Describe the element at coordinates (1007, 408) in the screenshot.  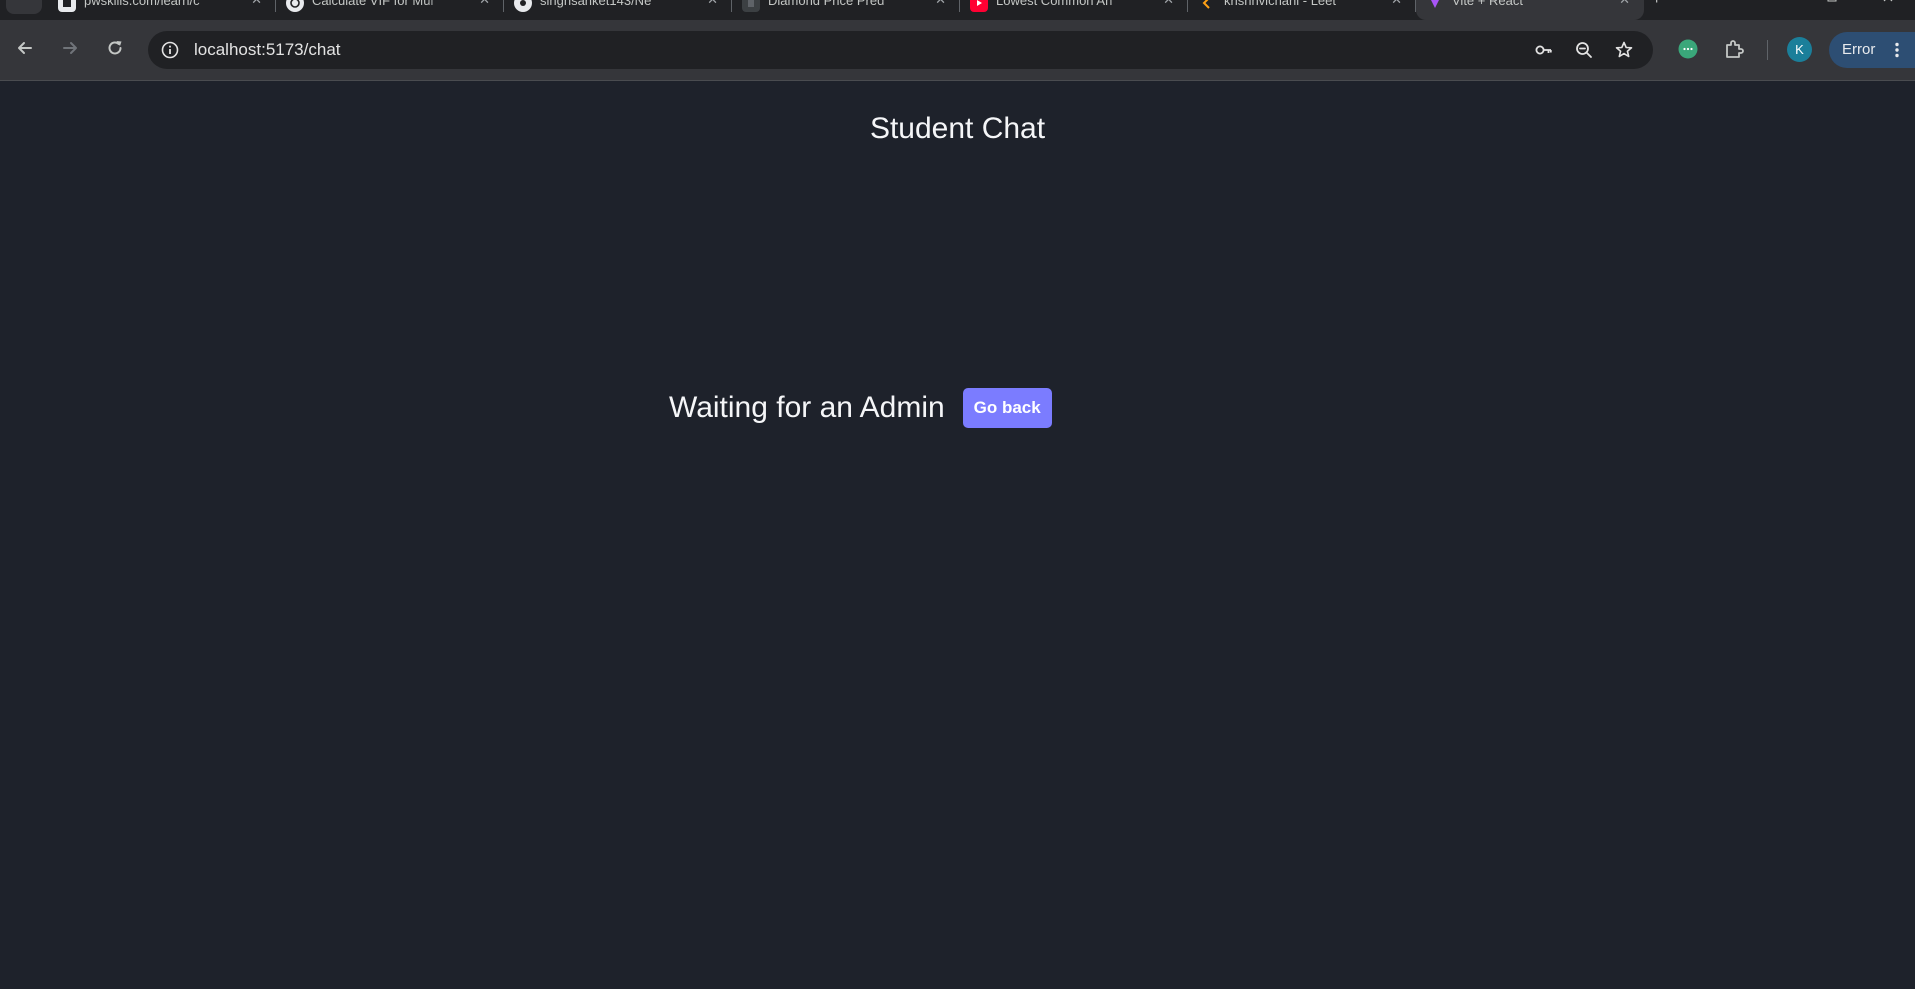
I see `go-back-button: Go back` at that location.